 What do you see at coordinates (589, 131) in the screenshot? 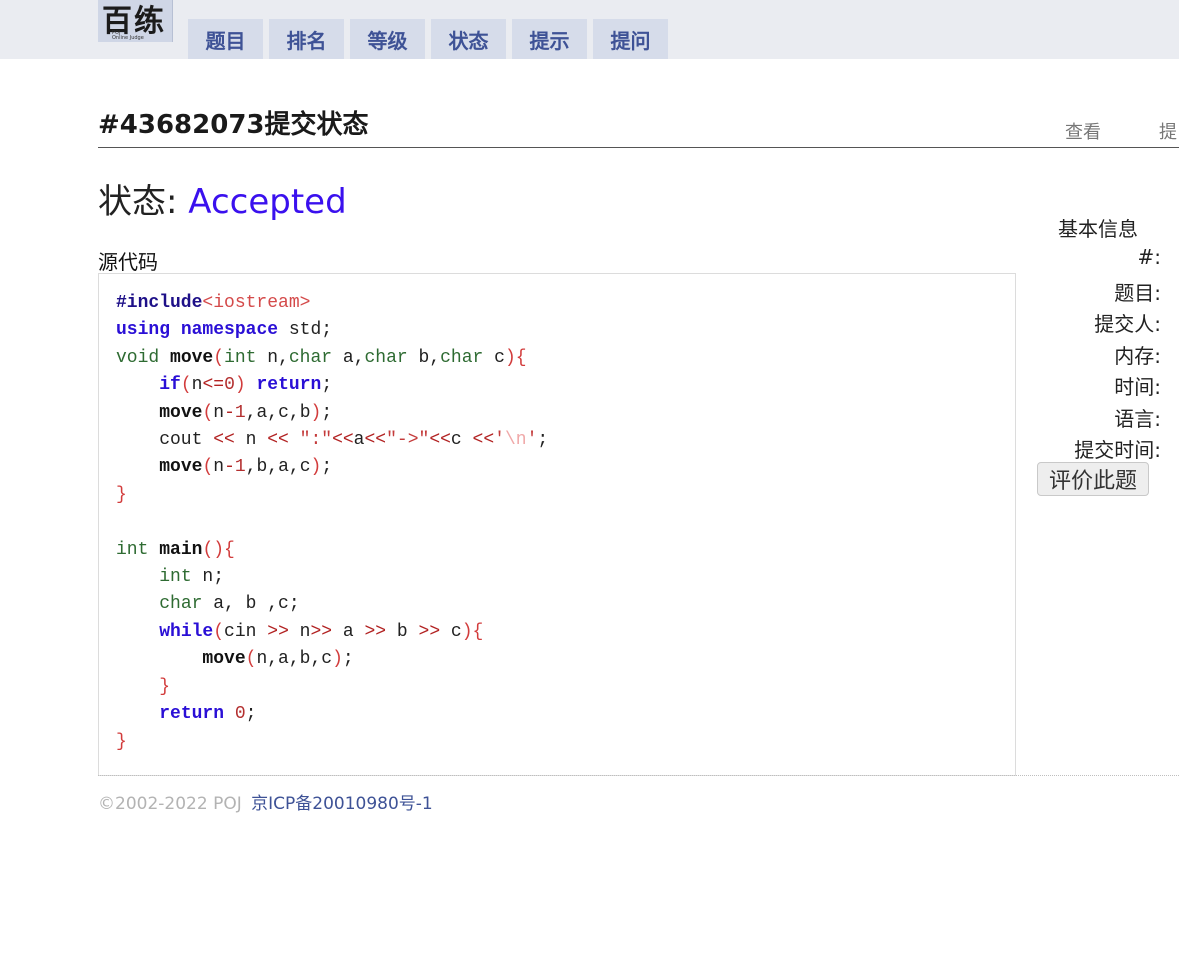
I see `title-links: 查看 提` at bounding box center [589, 131].